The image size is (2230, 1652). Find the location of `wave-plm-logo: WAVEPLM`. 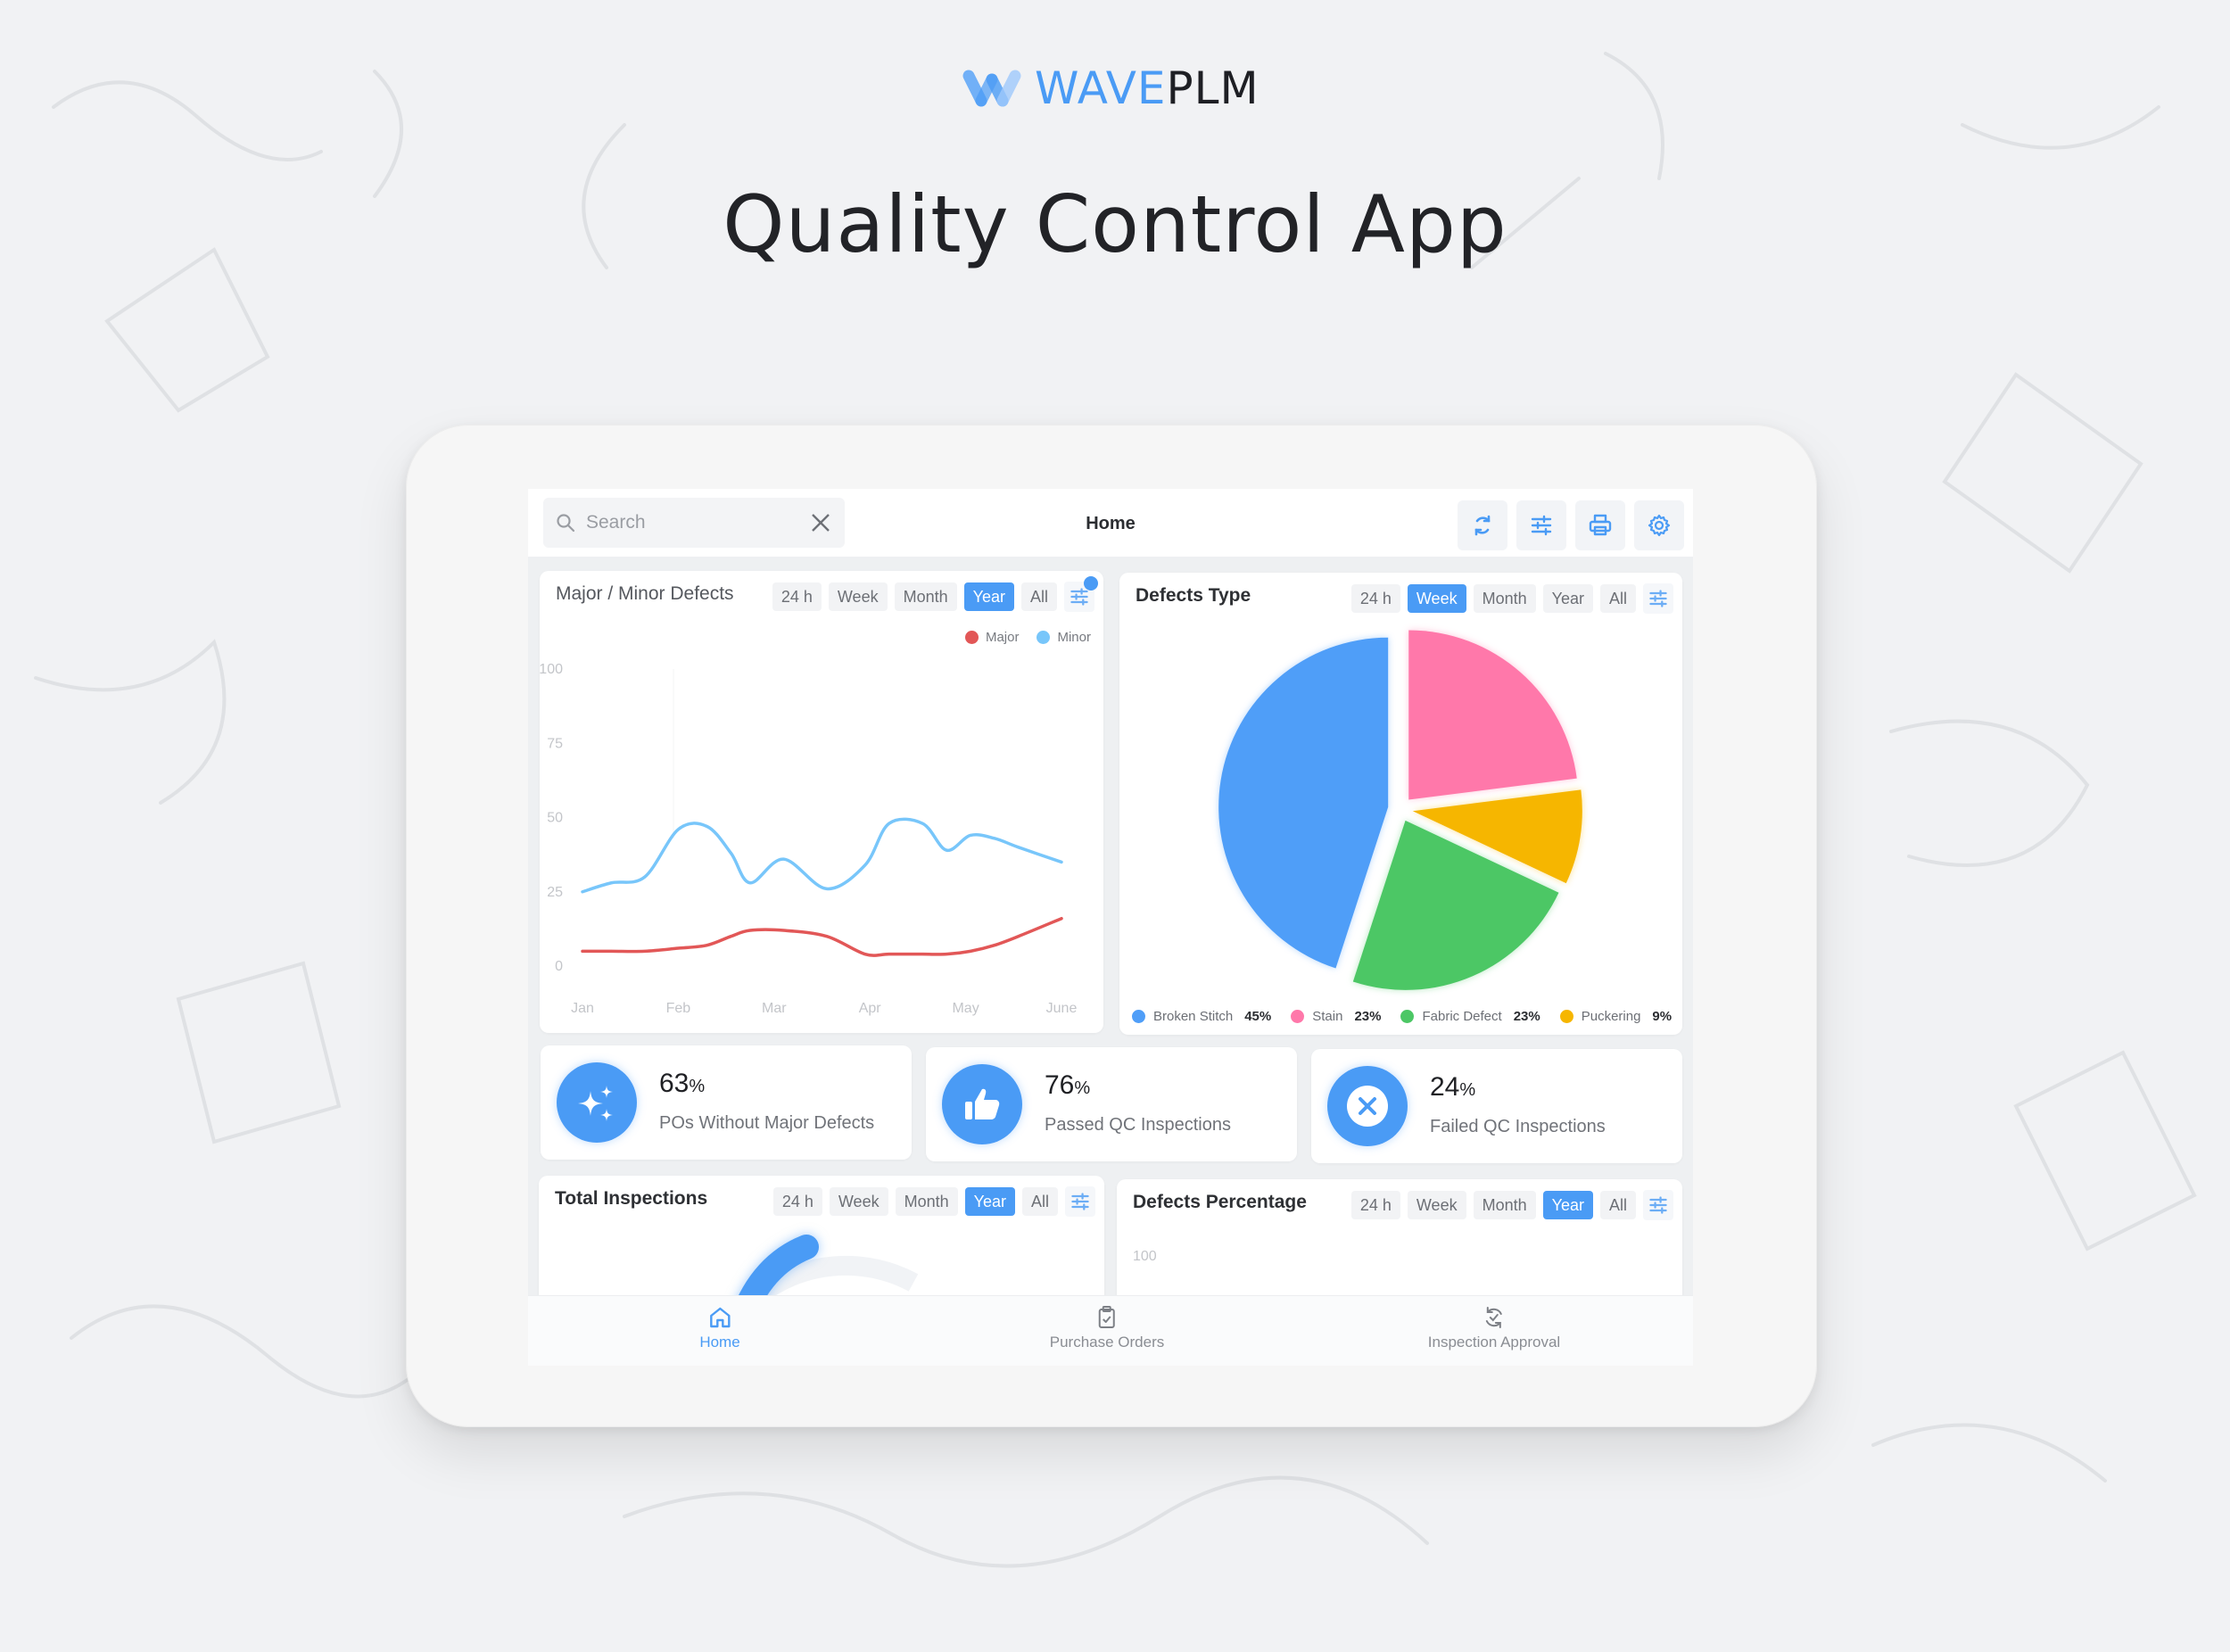

wave-plm-logo: WAVEPLM is located at coordinates (1111, 88).